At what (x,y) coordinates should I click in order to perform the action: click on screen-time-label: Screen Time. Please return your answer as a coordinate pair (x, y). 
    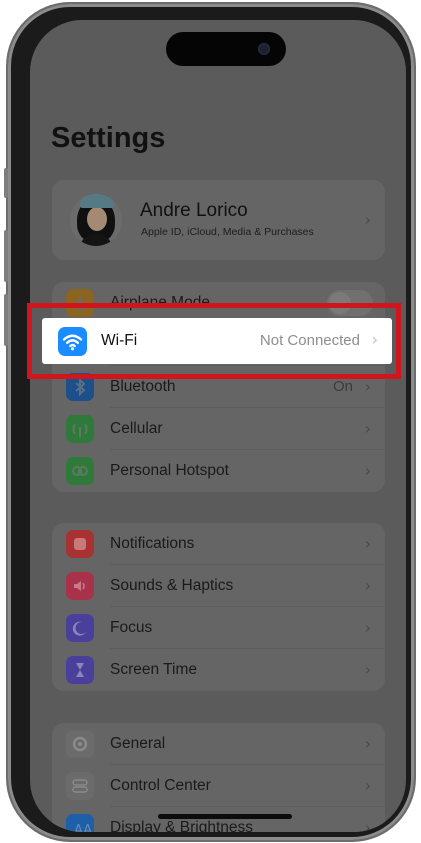
    Looking at the image, I should click on (154, 669).